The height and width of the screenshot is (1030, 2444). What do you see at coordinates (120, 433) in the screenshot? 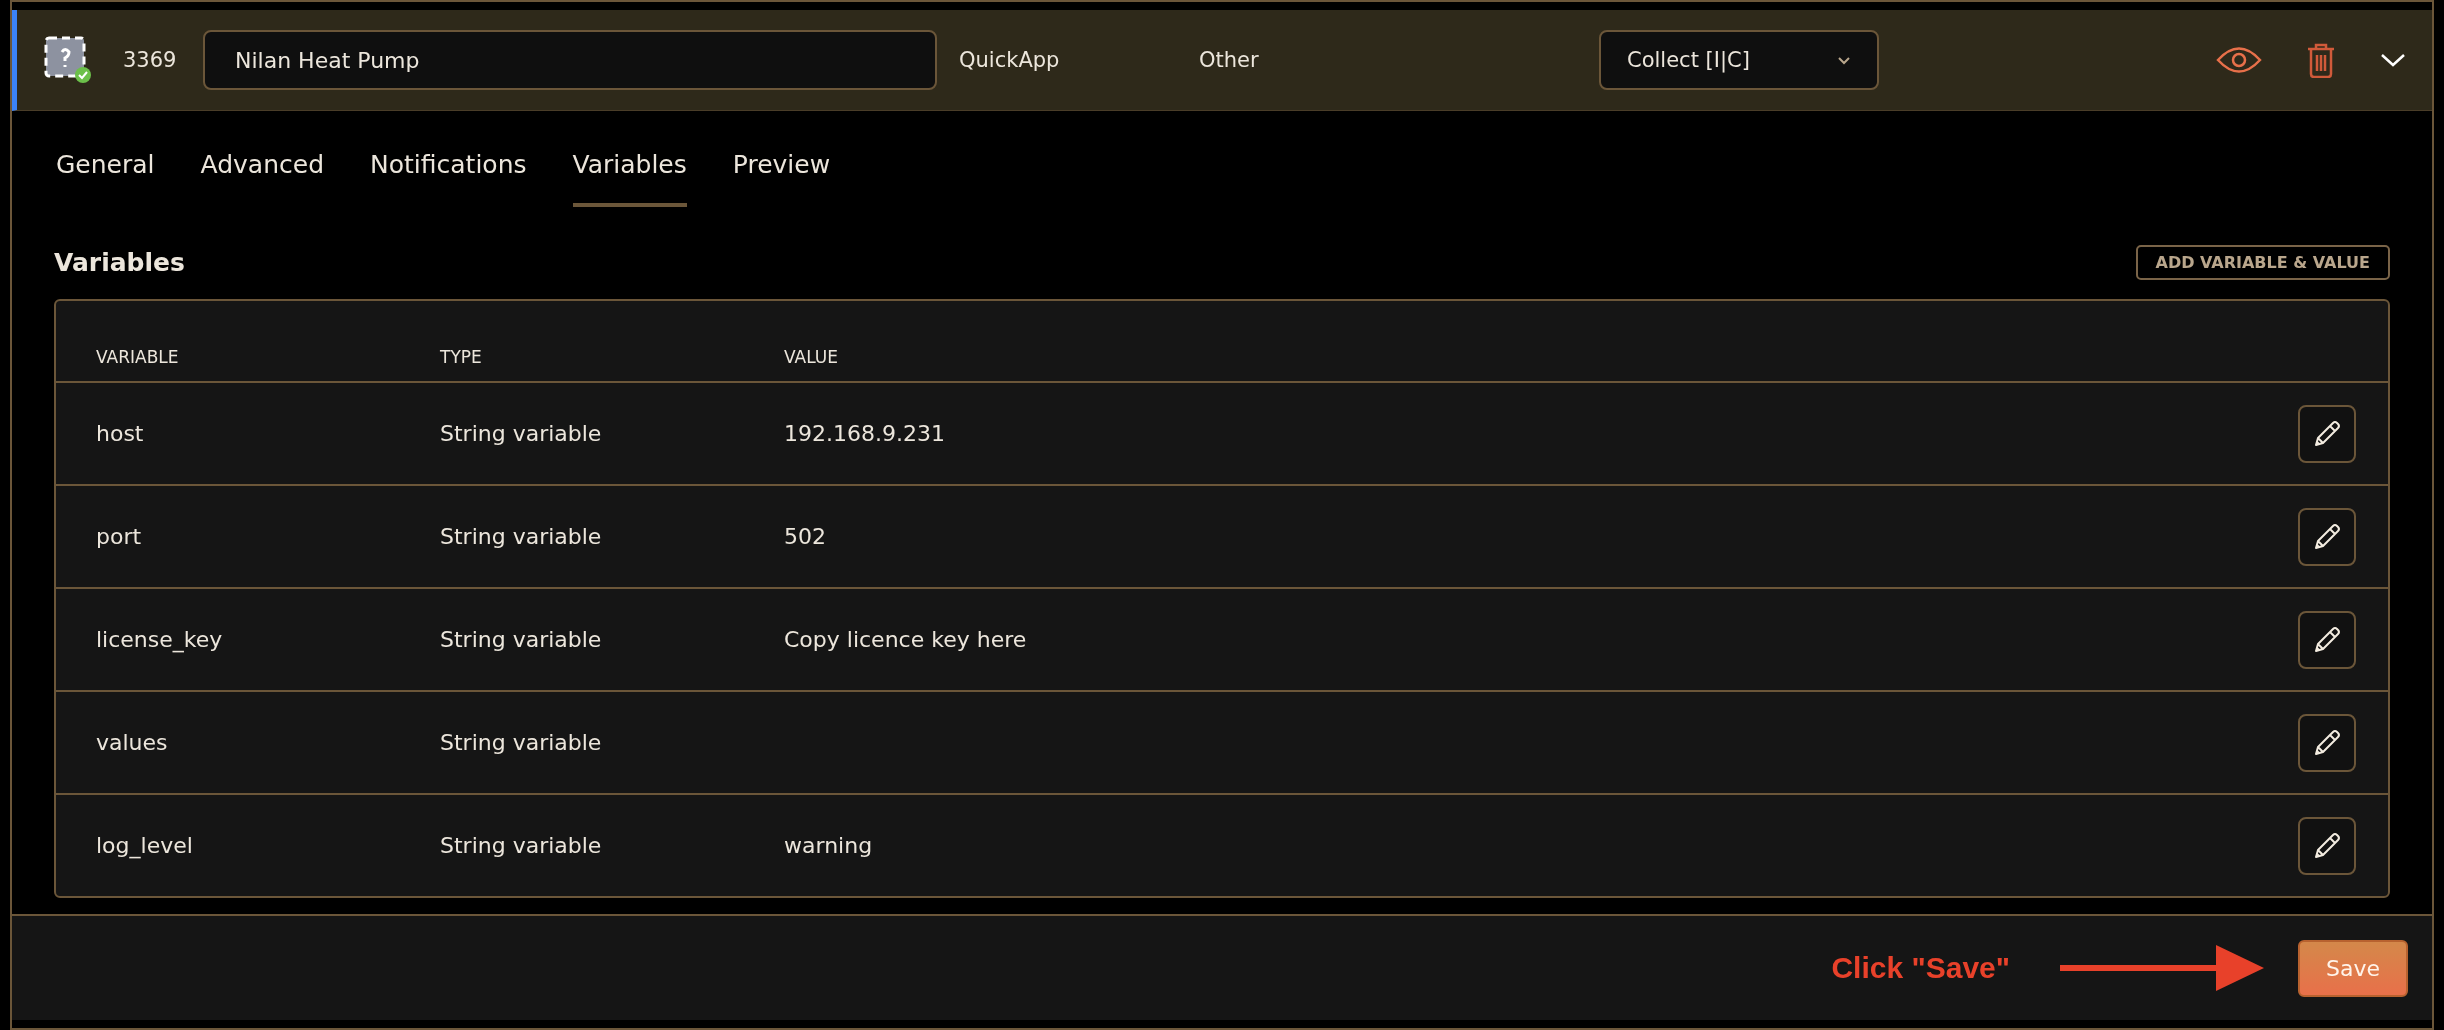
I see `table-cell-text: host` at bounding box center [120, 433].